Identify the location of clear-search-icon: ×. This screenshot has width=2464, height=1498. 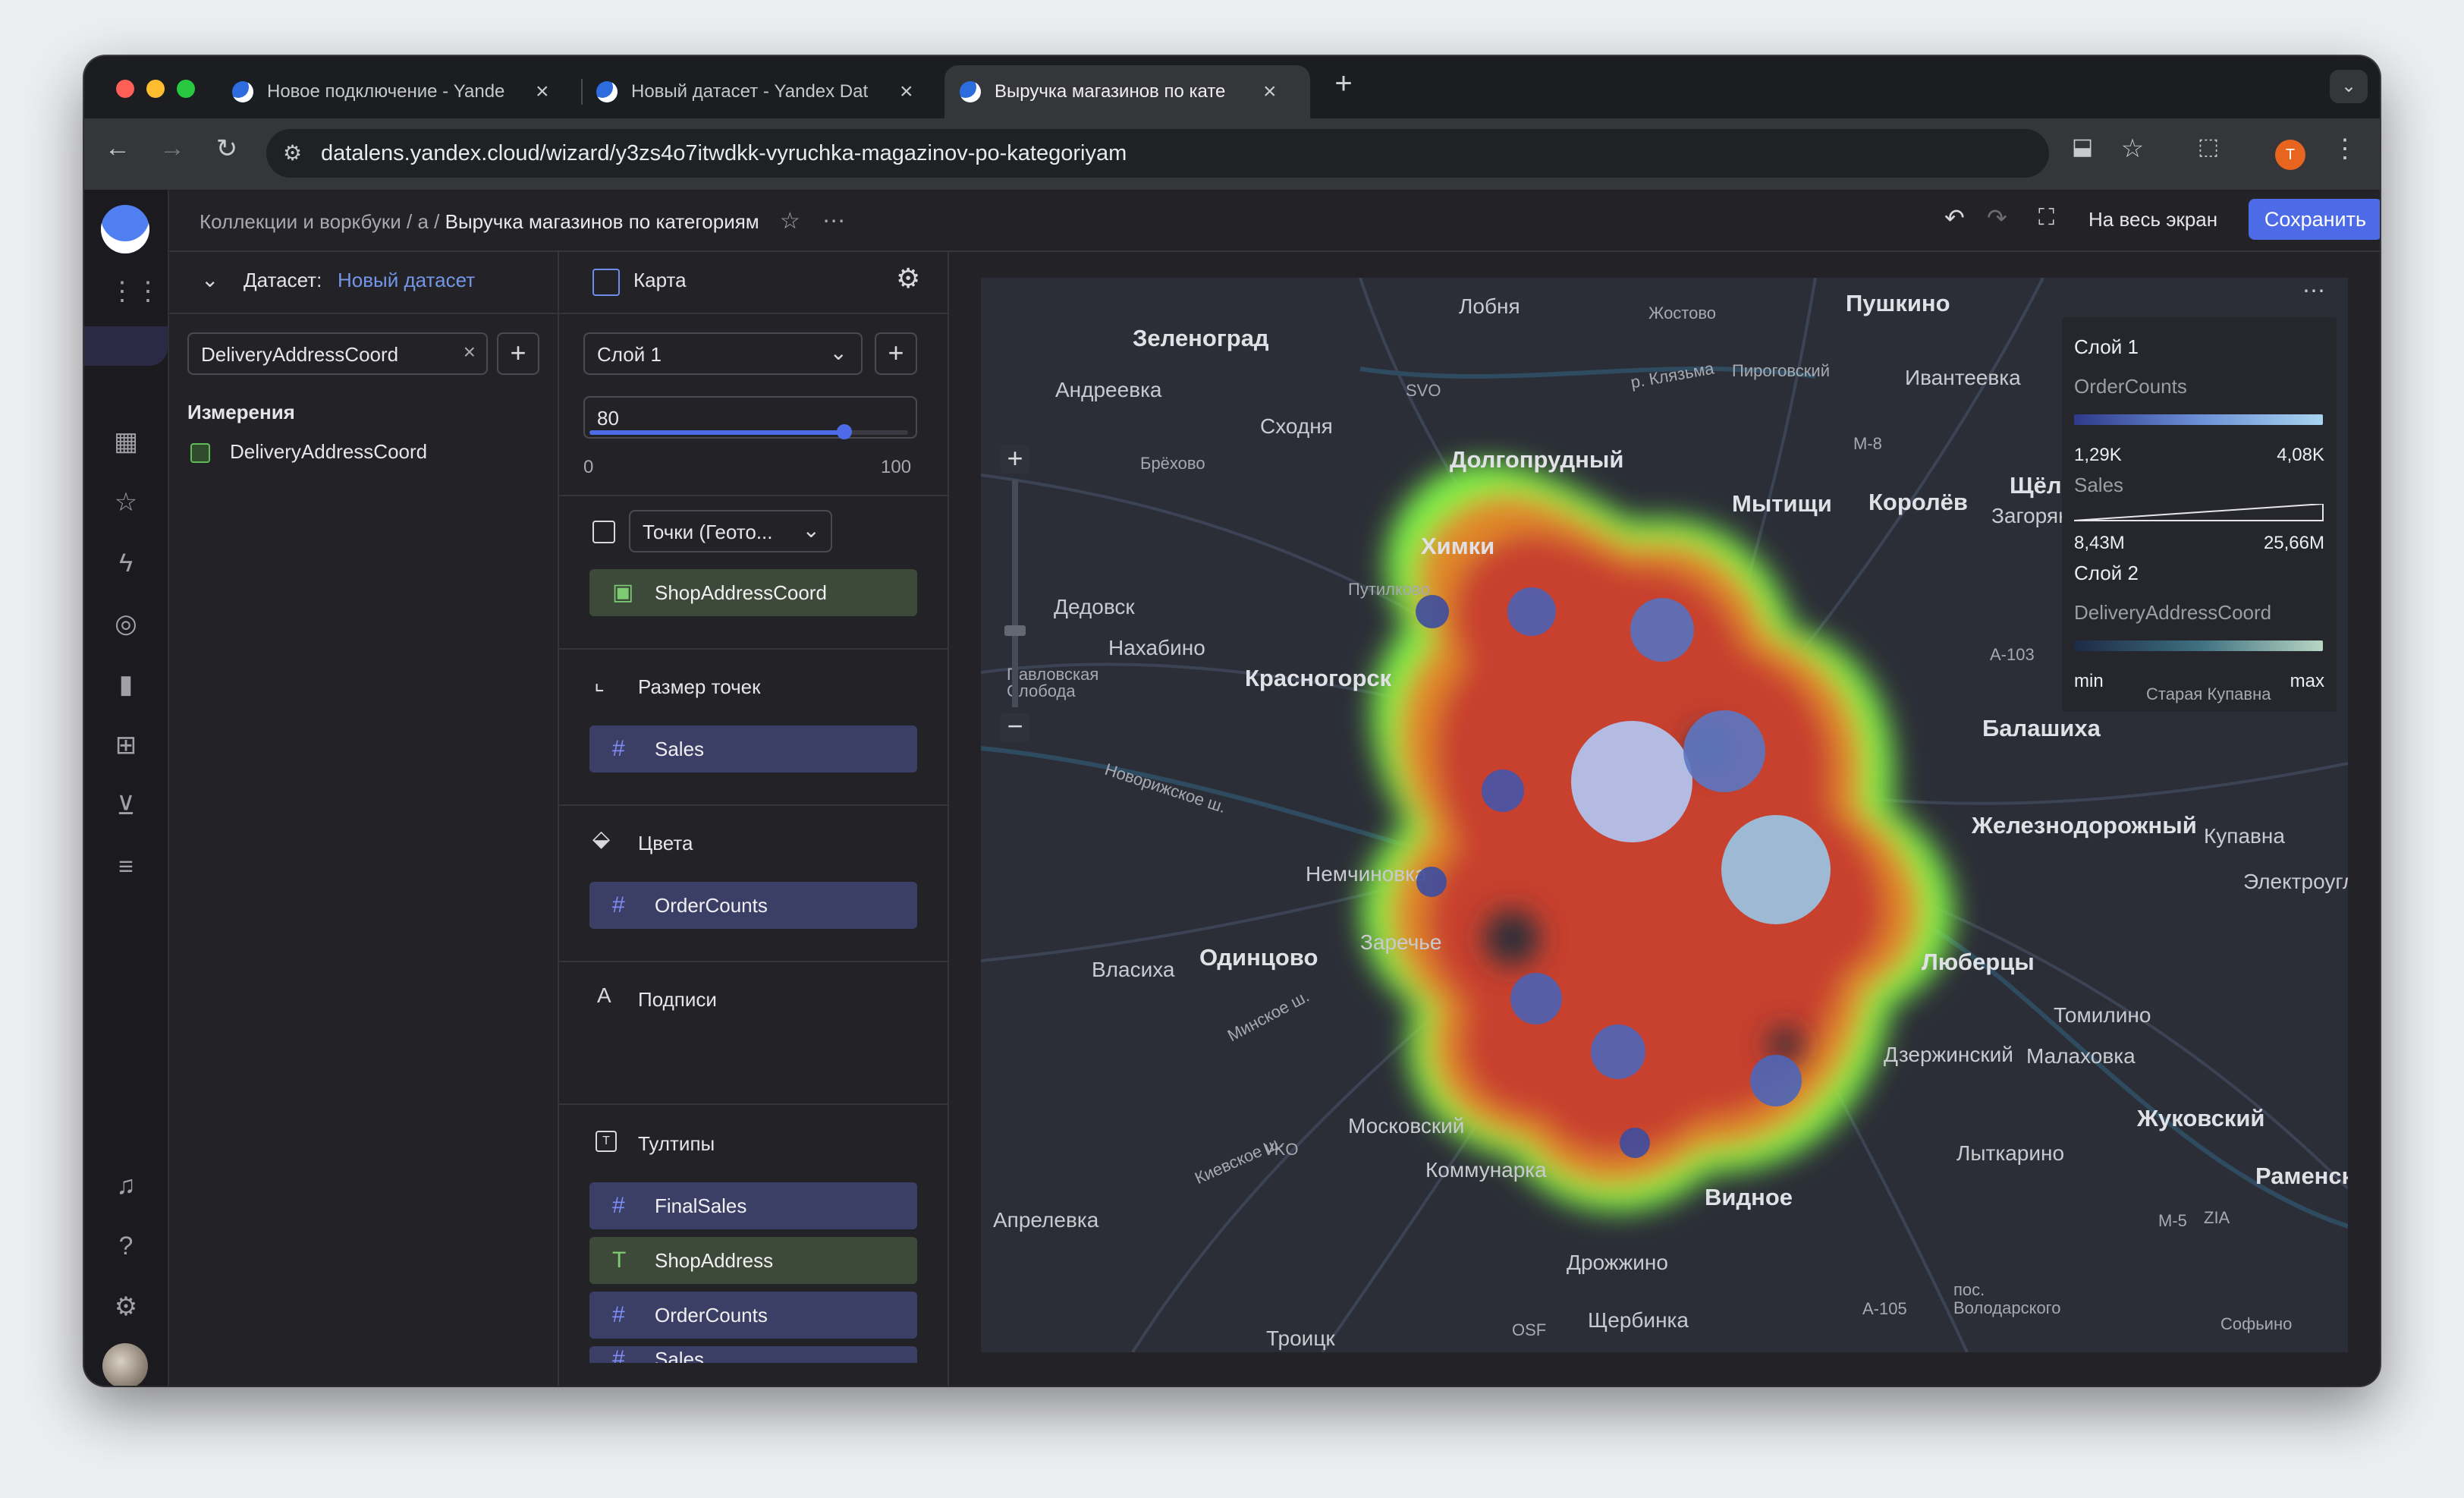
(470, 352).